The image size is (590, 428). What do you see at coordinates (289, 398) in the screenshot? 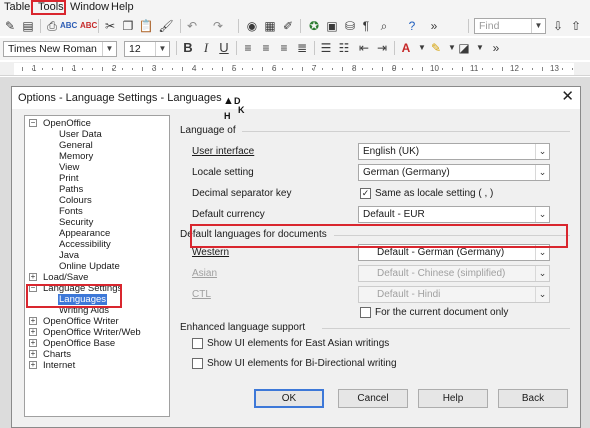
I see `ok-button: OK` at bounding box center [289, 398].